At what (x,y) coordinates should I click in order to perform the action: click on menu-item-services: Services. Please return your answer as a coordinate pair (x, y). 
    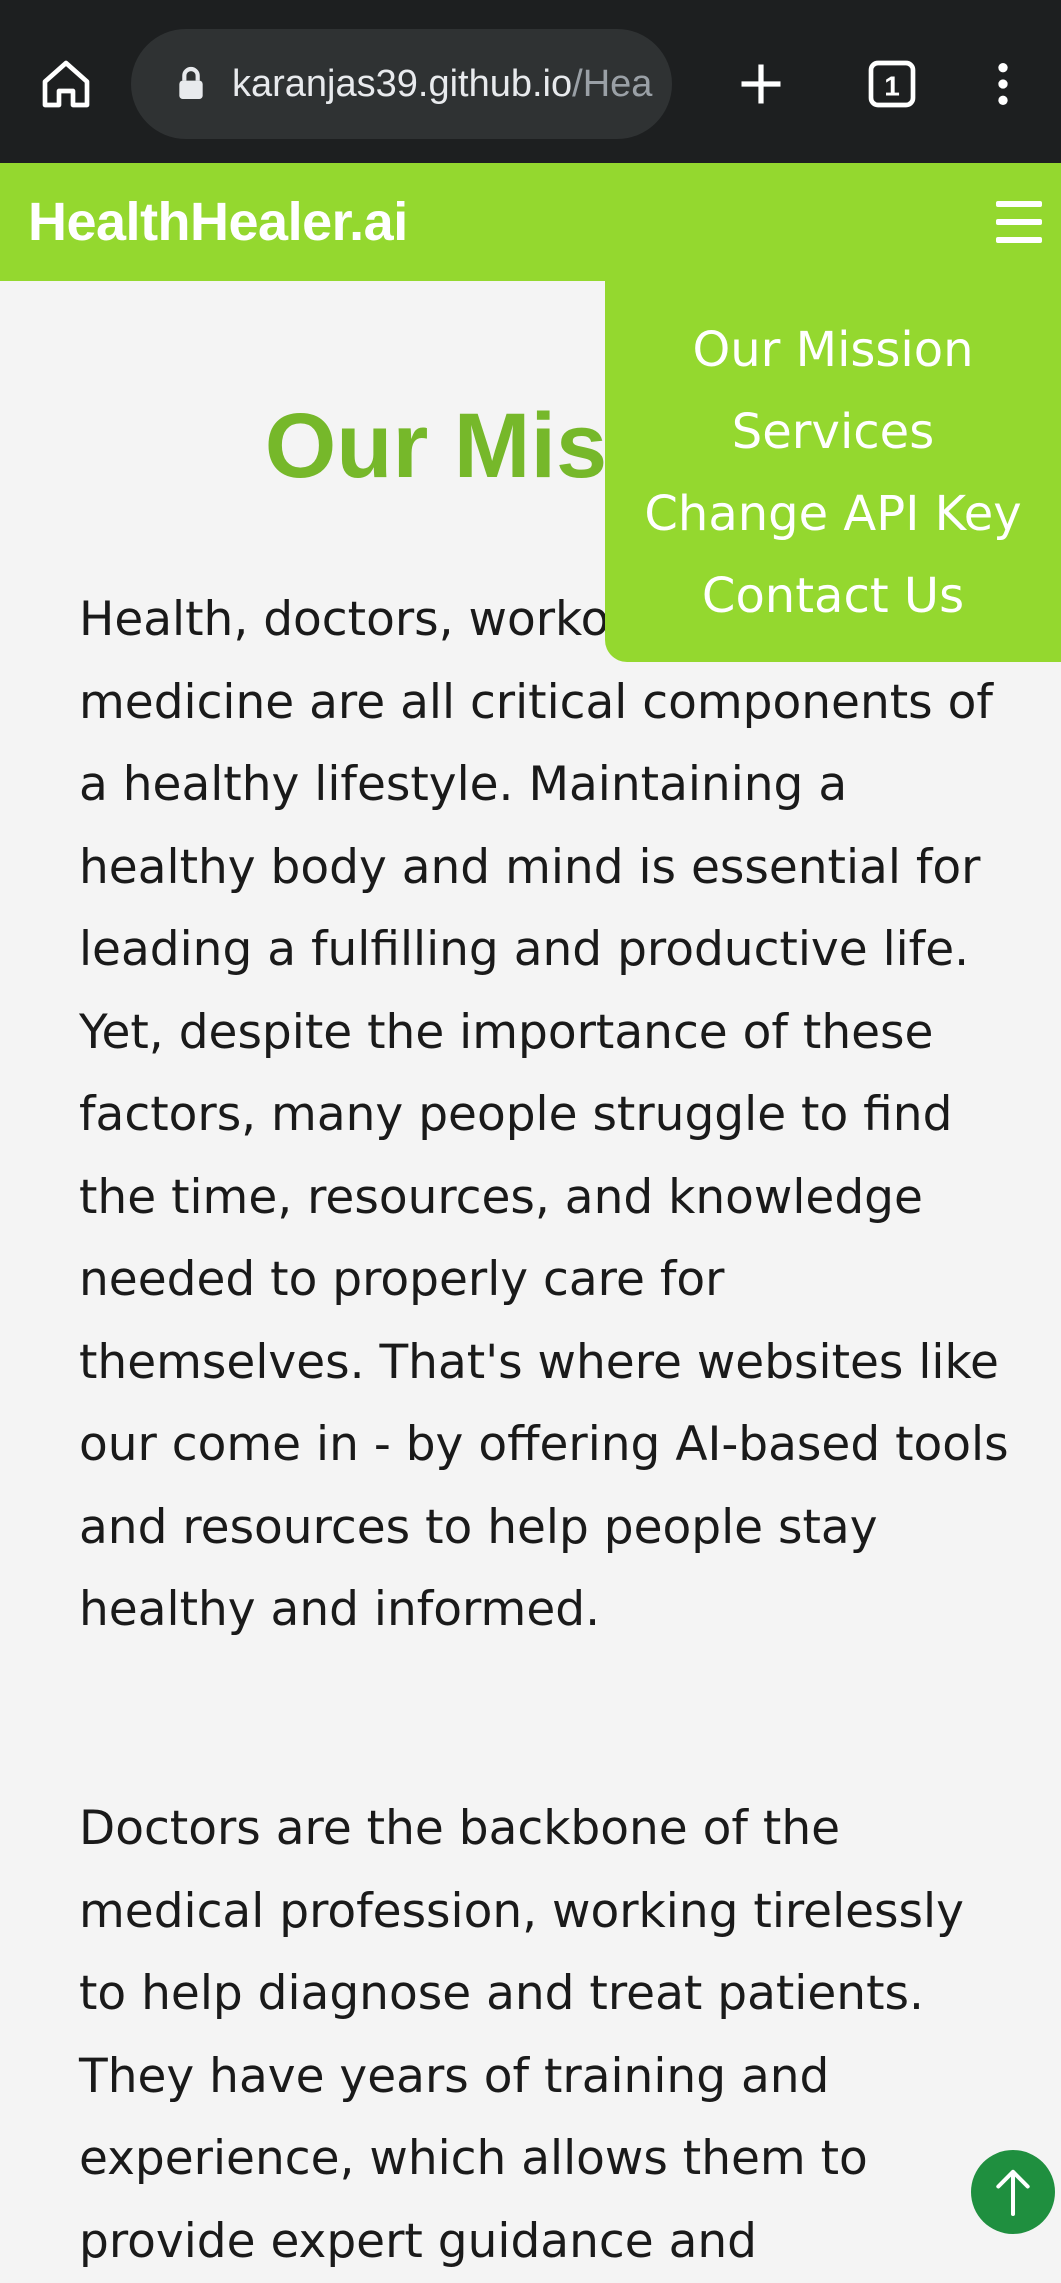
    Looking at the image, I should click on (833, 432).